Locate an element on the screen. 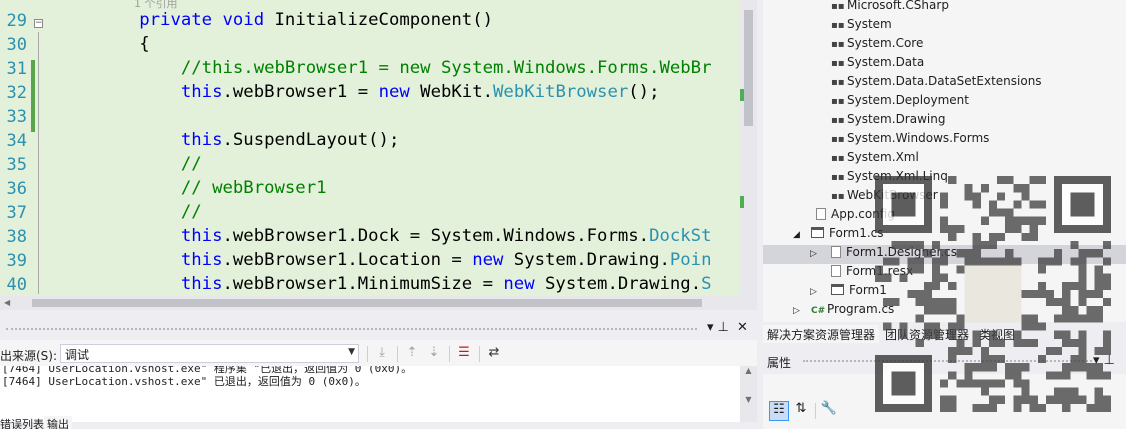 This screenshot has width=1126, height=429. prev-message-icon: ⇡ is located at coordinates (412, 354).